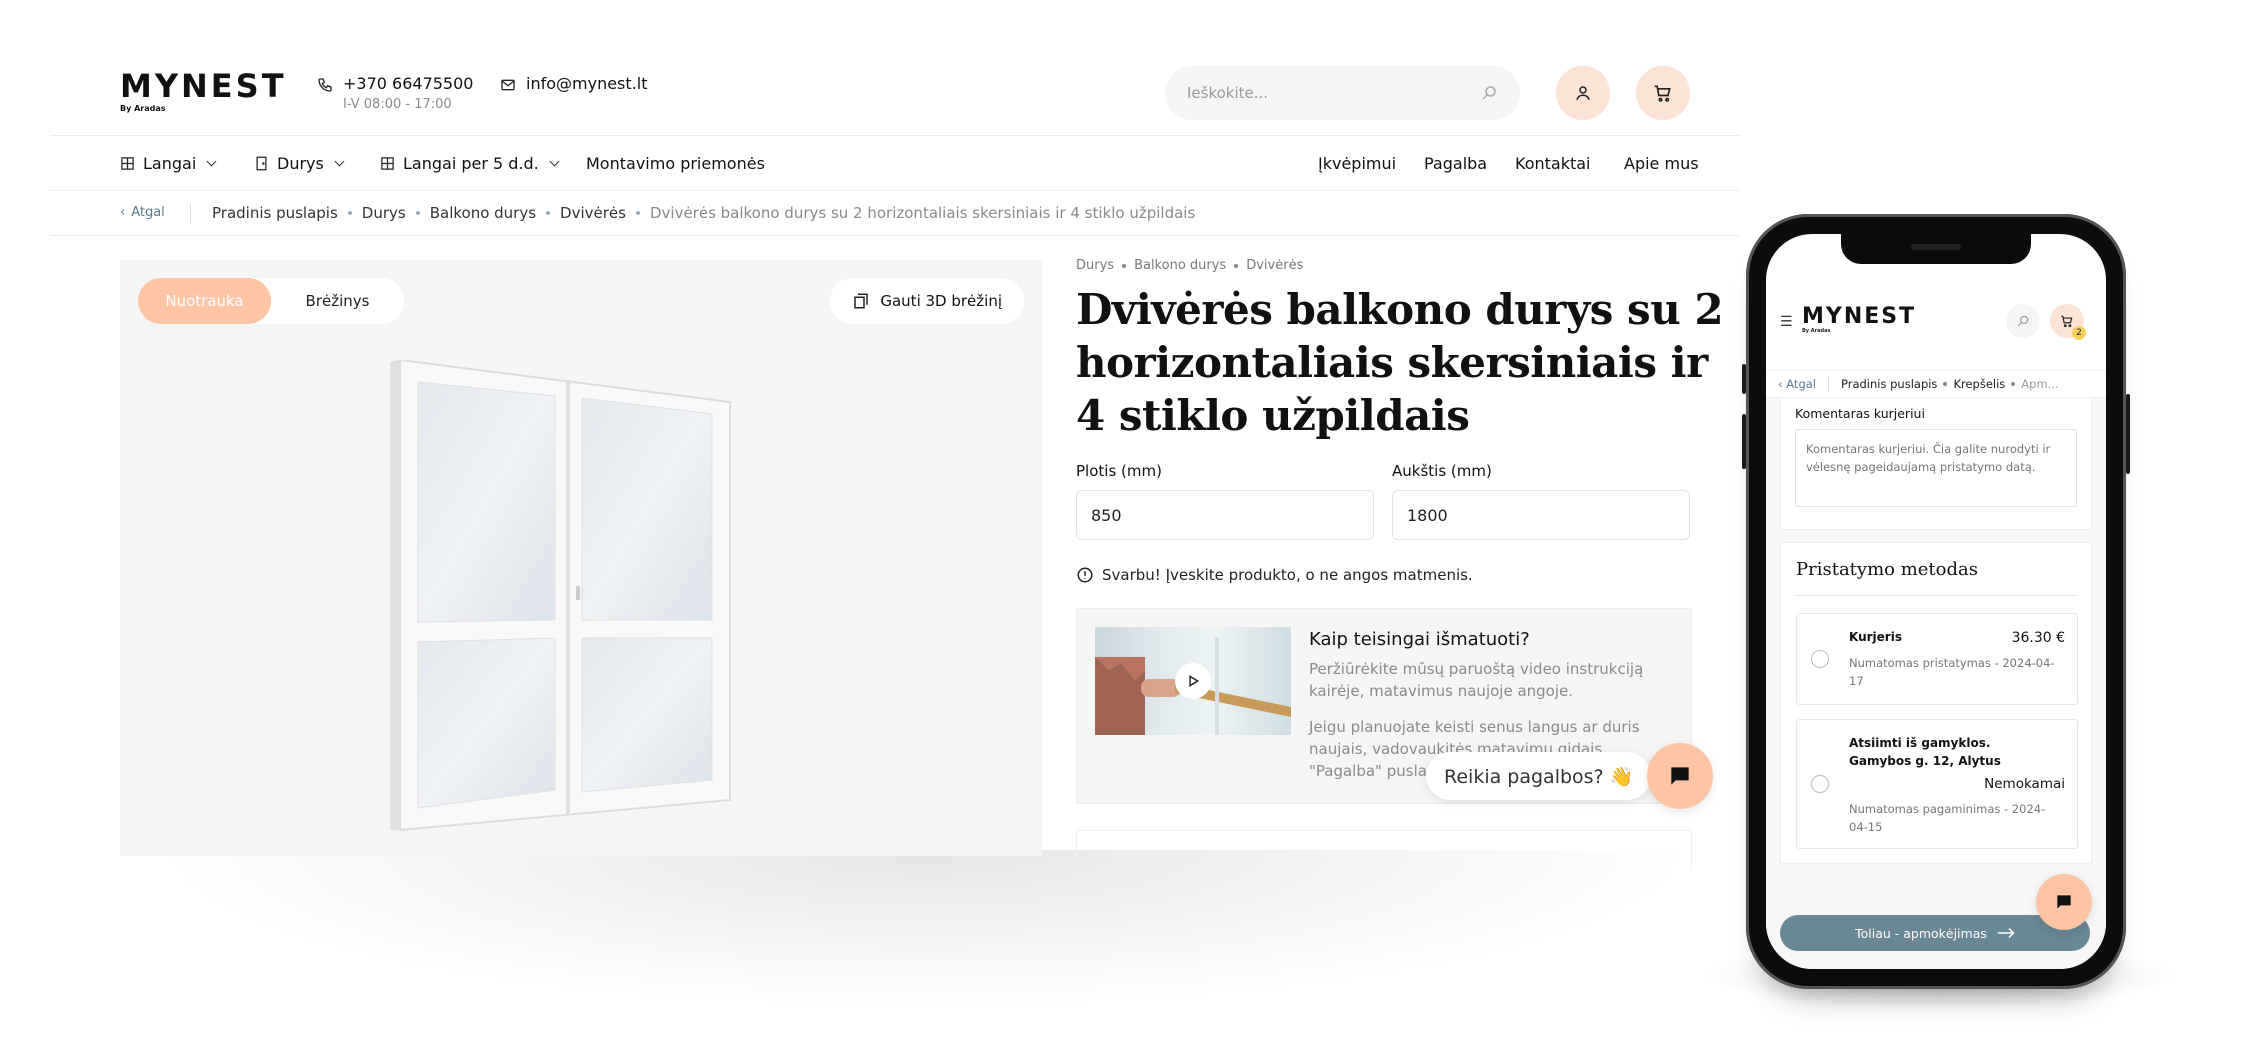 The width and height of the screenshot is (2258, 1050). What do you see at coordinates (1357, 163) in the screenshot?
I see `nav-item-inspiration: Įkvėpimui` at bounding box center [1357, 163].